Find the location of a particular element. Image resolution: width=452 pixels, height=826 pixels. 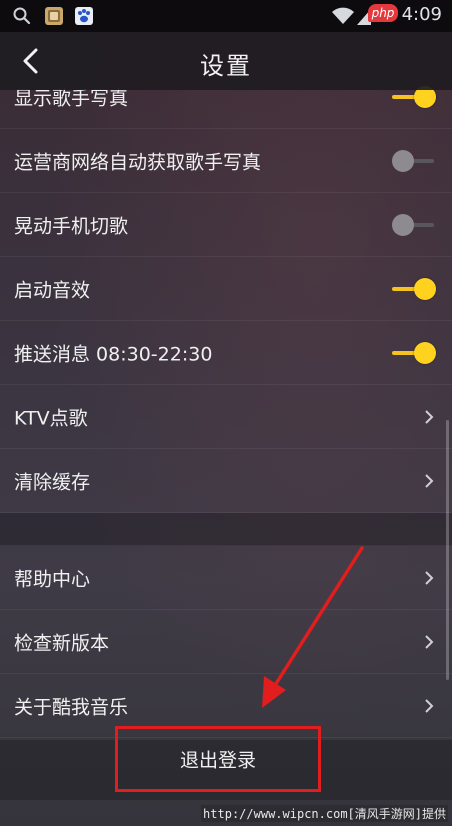

setting-startup-sound: 启动音效 is located at coordinates (226, 289).